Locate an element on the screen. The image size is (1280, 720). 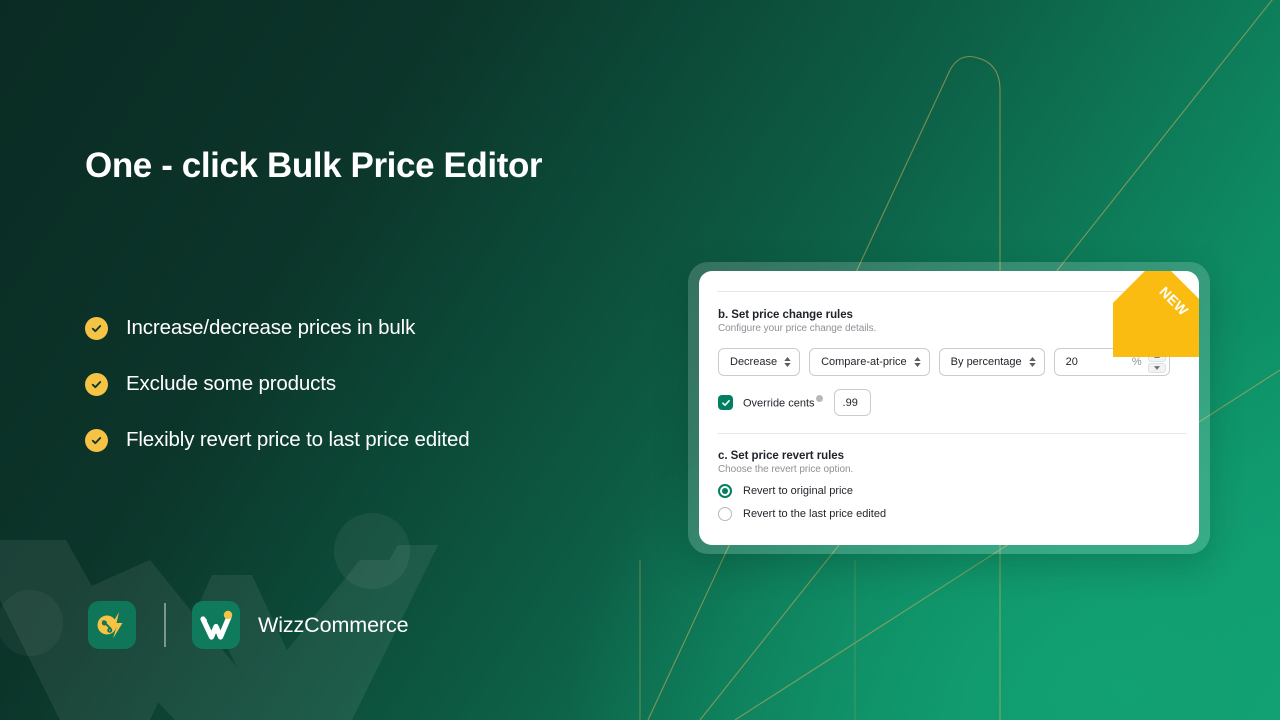
override-cents-text: Override cents is located at coordinates (779, 403).